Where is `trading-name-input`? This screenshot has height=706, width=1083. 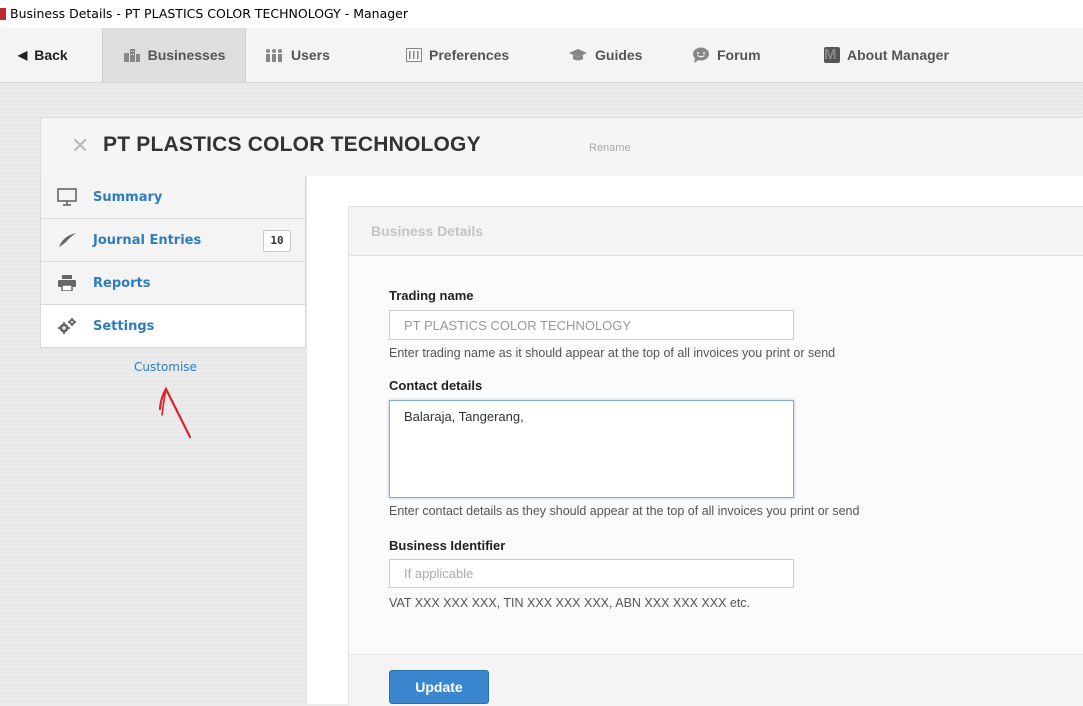 trading-name-input is located at coordinates (591, 325).